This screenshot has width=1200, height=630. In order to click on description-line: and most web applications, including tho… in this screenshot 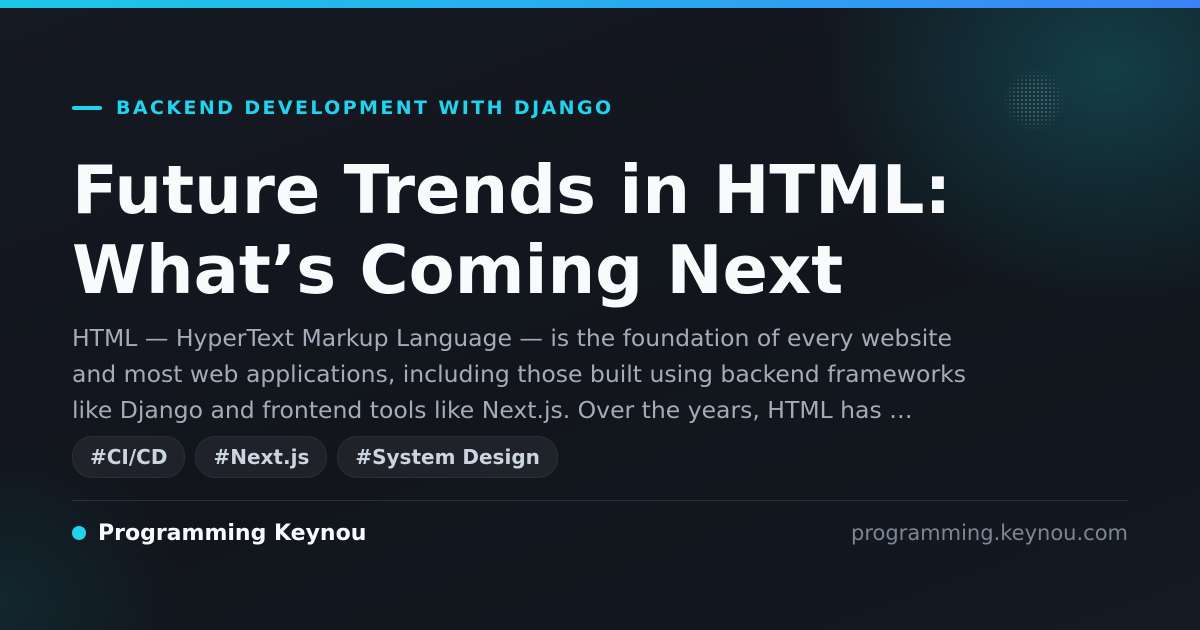, I will do `click(519, 374)`.